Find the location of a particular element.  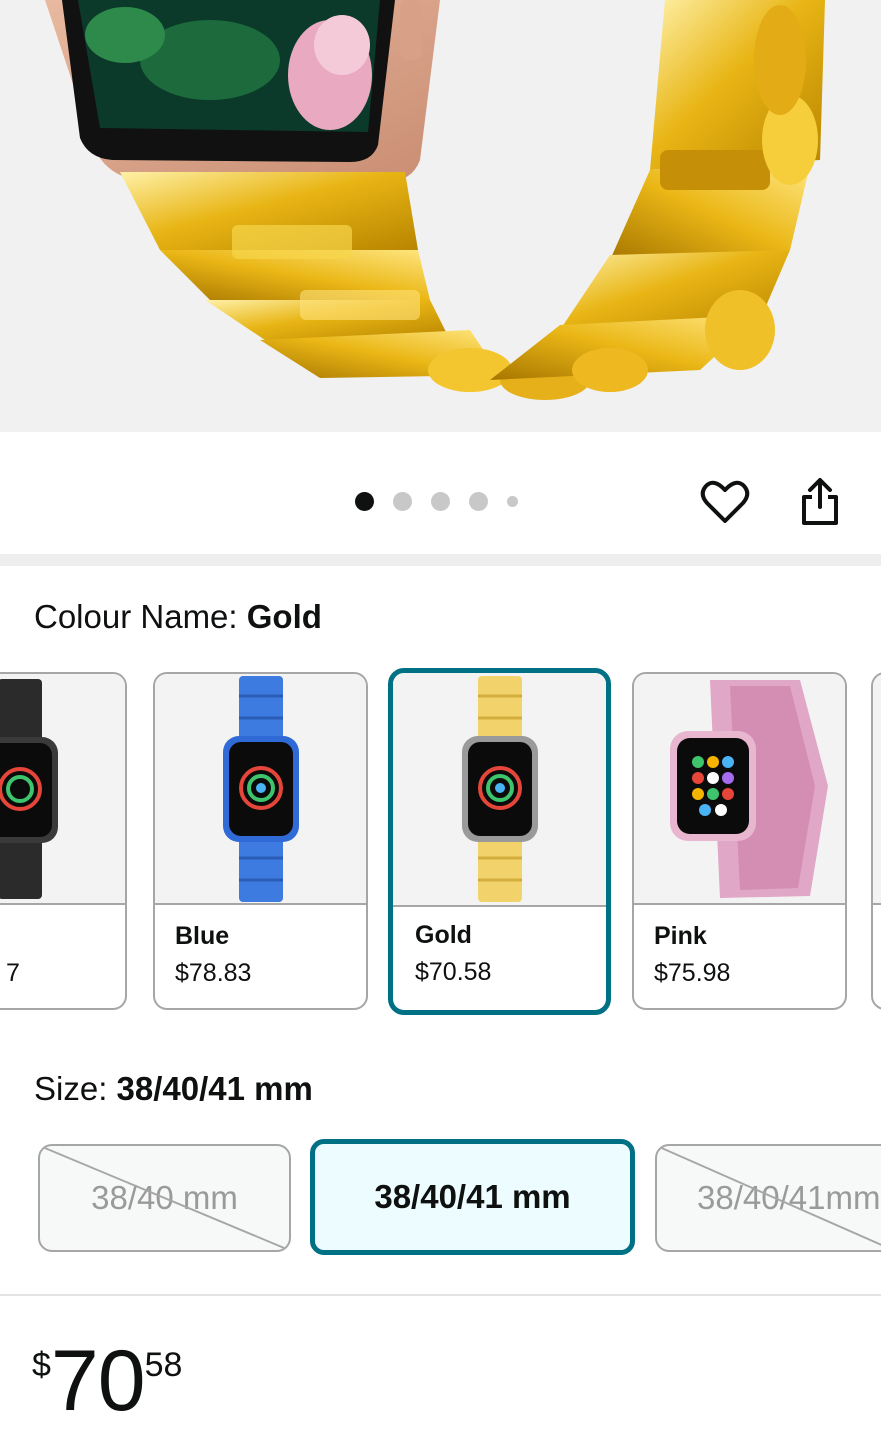

colour-swatch-black: 7 is located at coordinates (63, 841).